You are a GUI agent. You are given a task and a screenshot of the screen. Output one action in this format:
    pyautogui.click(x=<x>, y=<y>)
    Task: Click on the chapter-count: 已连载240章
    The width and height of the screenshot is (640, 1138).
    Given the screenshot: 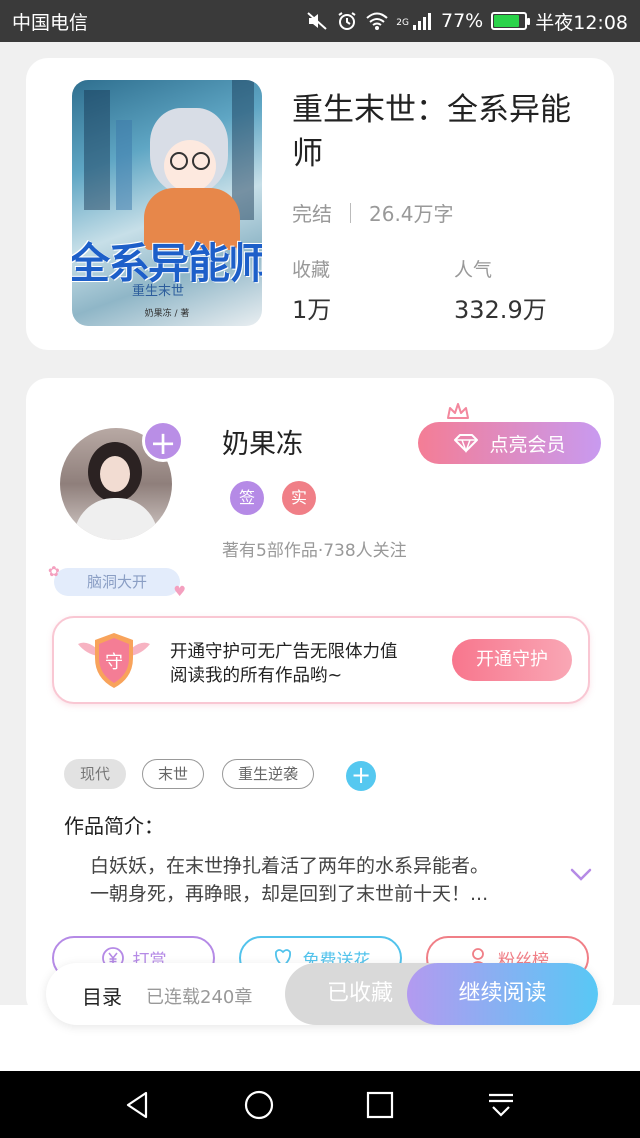 What is the action you would take?
    pyautogui.click(x=199, y=996)
    